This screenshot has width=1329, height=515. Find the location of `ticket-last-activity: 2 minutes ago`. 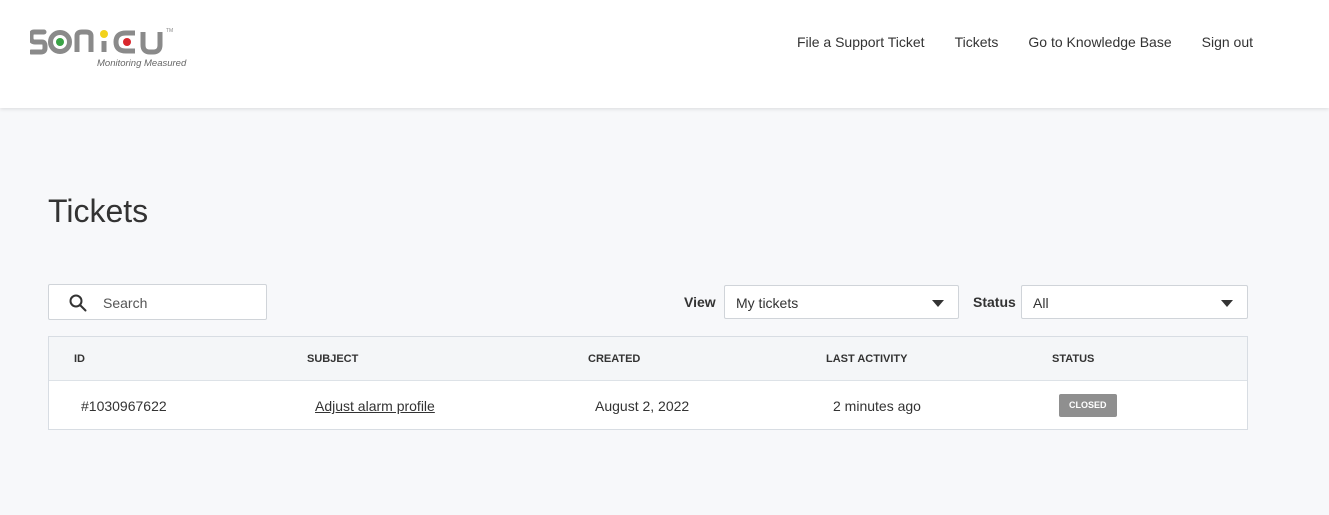

ticket-last-activity: 2 minutes ago is located at coordinates (877, 406).